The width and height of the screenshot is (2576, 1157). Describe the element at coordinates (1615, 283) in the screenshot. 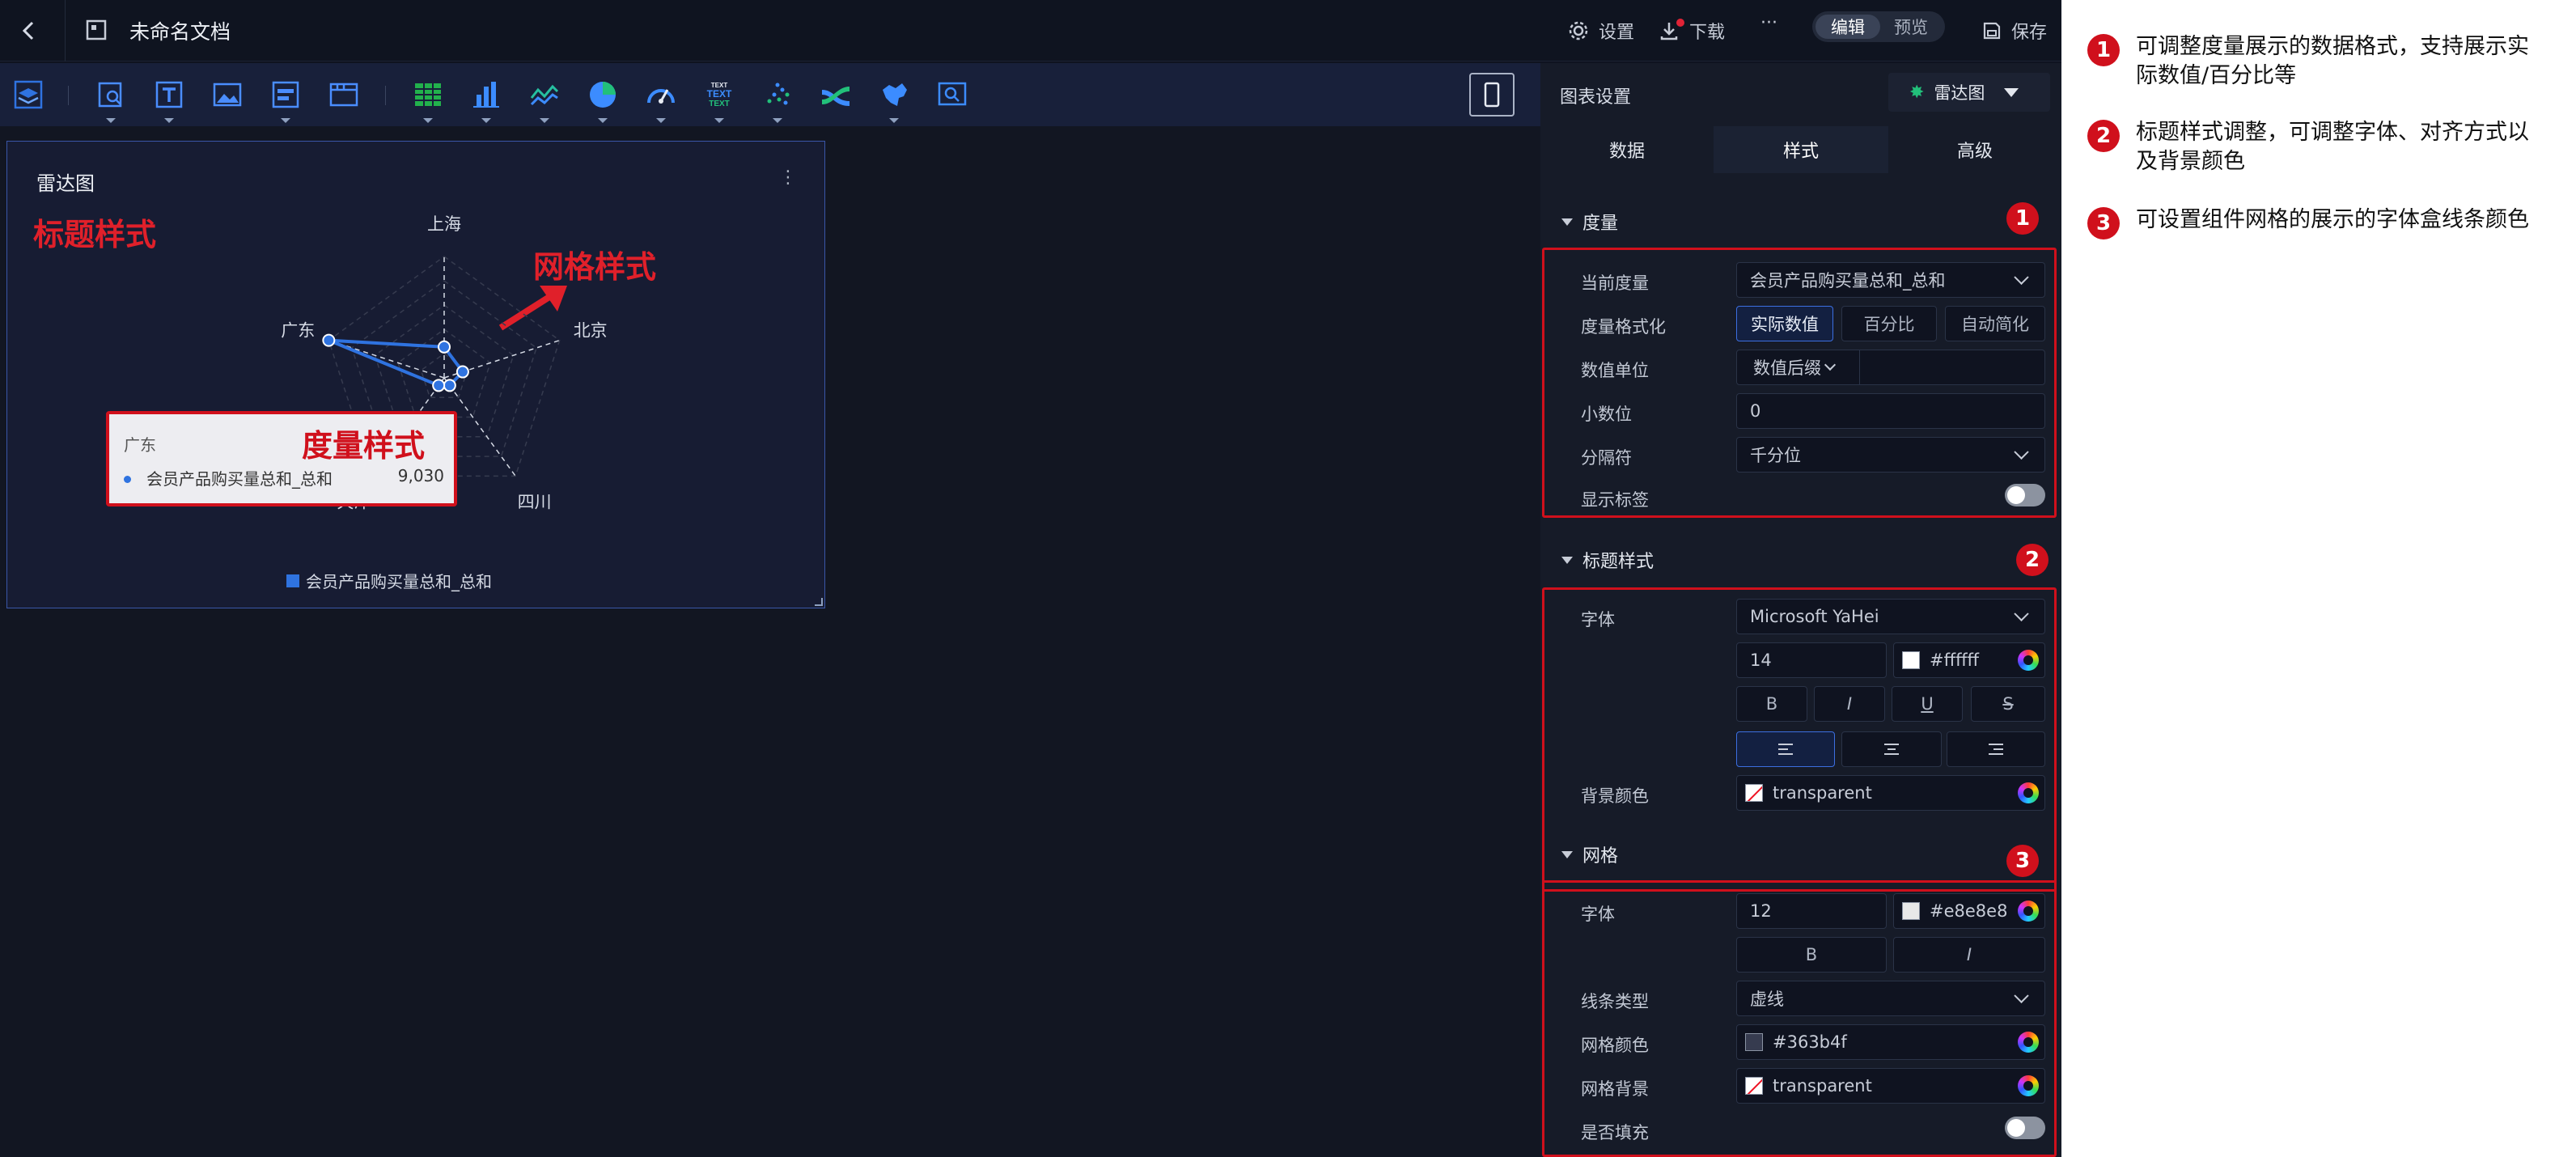

I see `current-measure-label: 当前度量` at that location.